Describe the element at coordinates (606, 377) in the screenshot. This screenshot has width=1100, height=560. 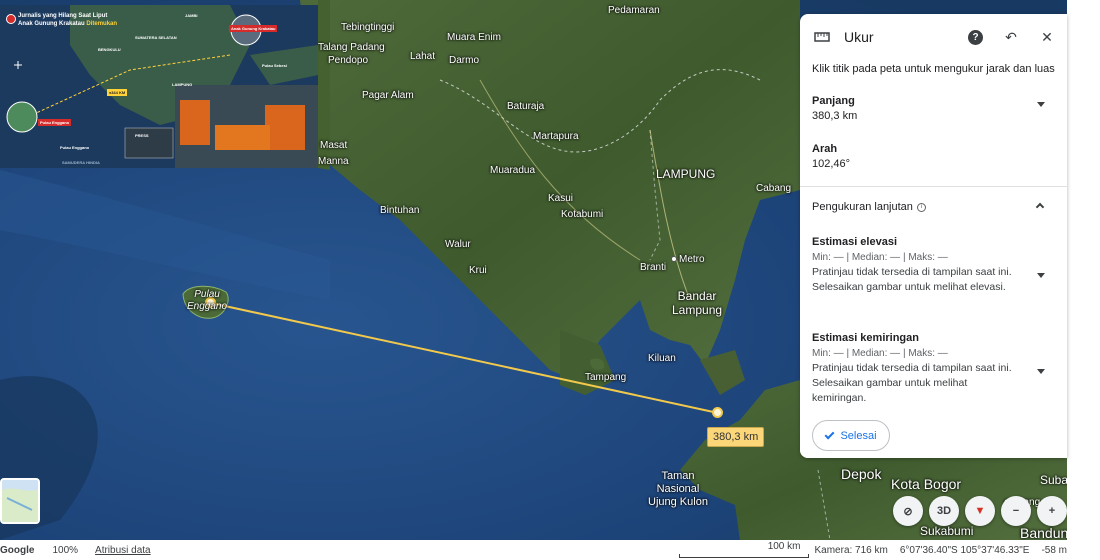
I see `place-tampang: Tampang` at that location.